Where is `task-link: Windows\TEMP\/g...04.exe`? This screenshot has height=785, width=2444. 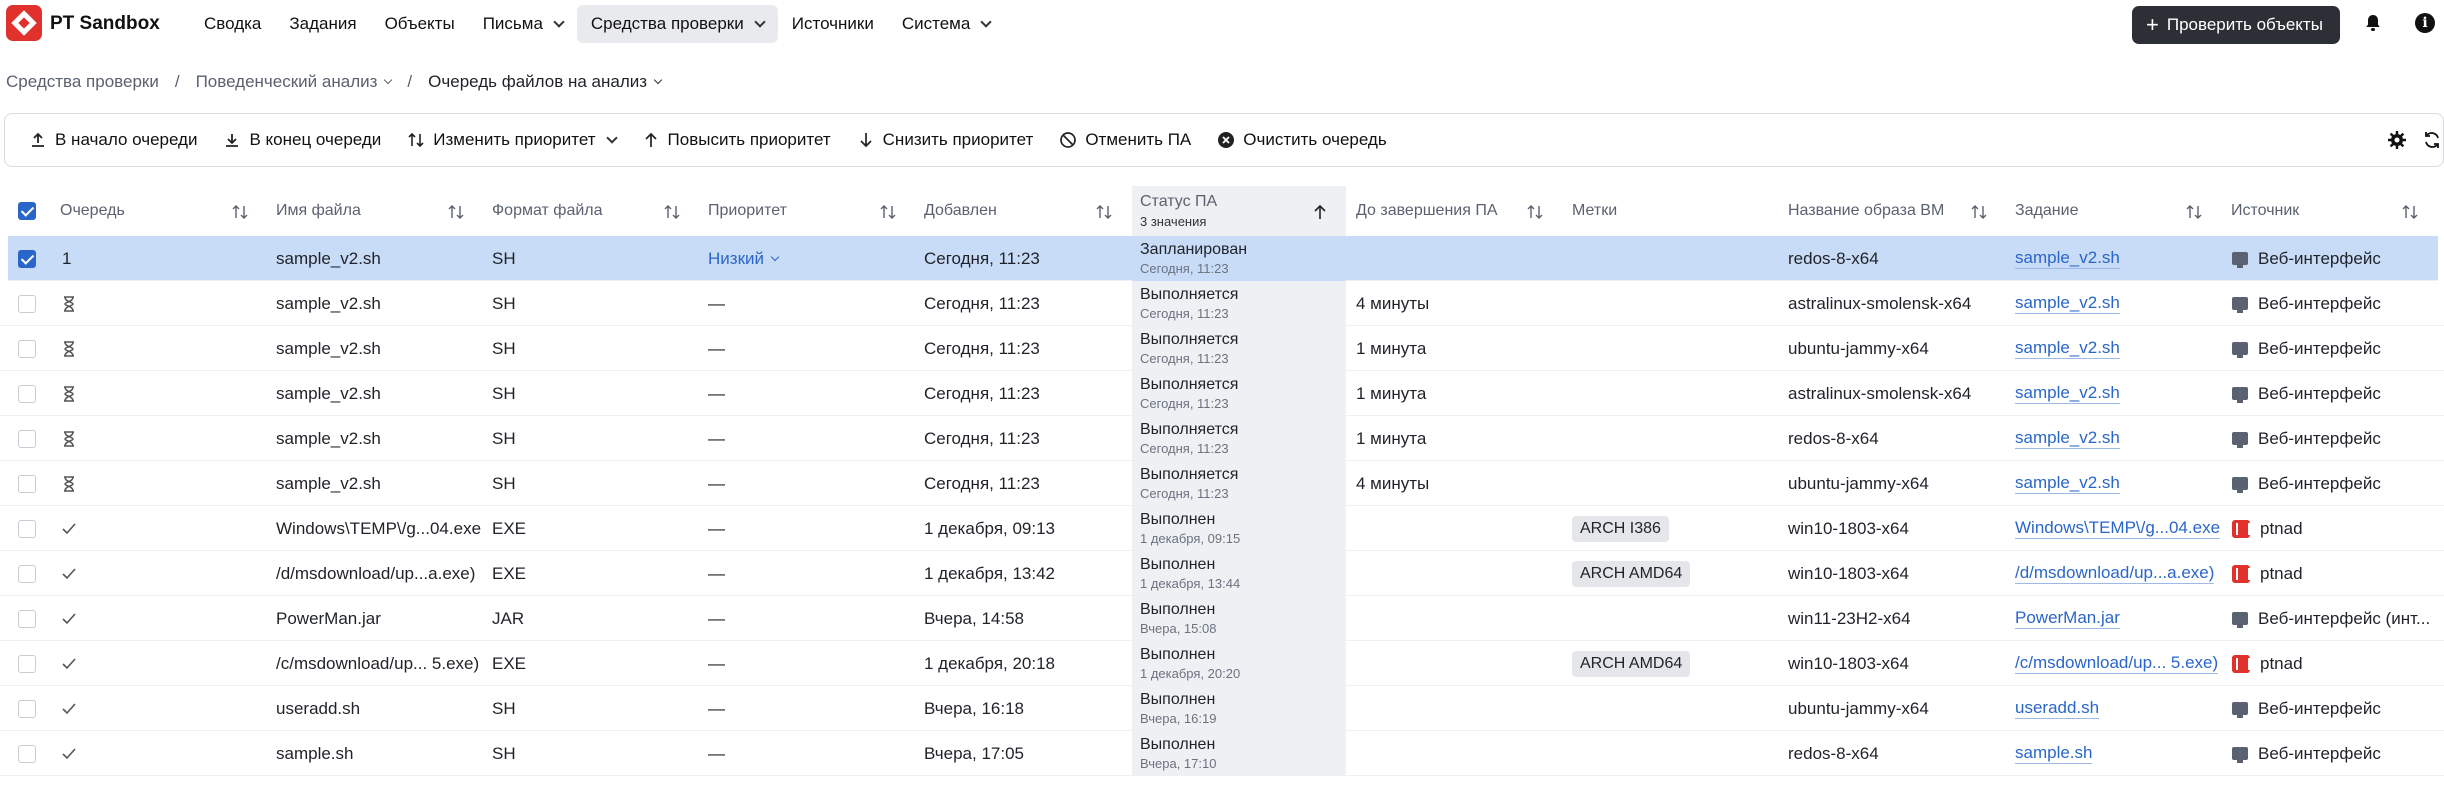 task-link: Windows\TEMP\/g...04.exe is located at coordinates (2118, 528).